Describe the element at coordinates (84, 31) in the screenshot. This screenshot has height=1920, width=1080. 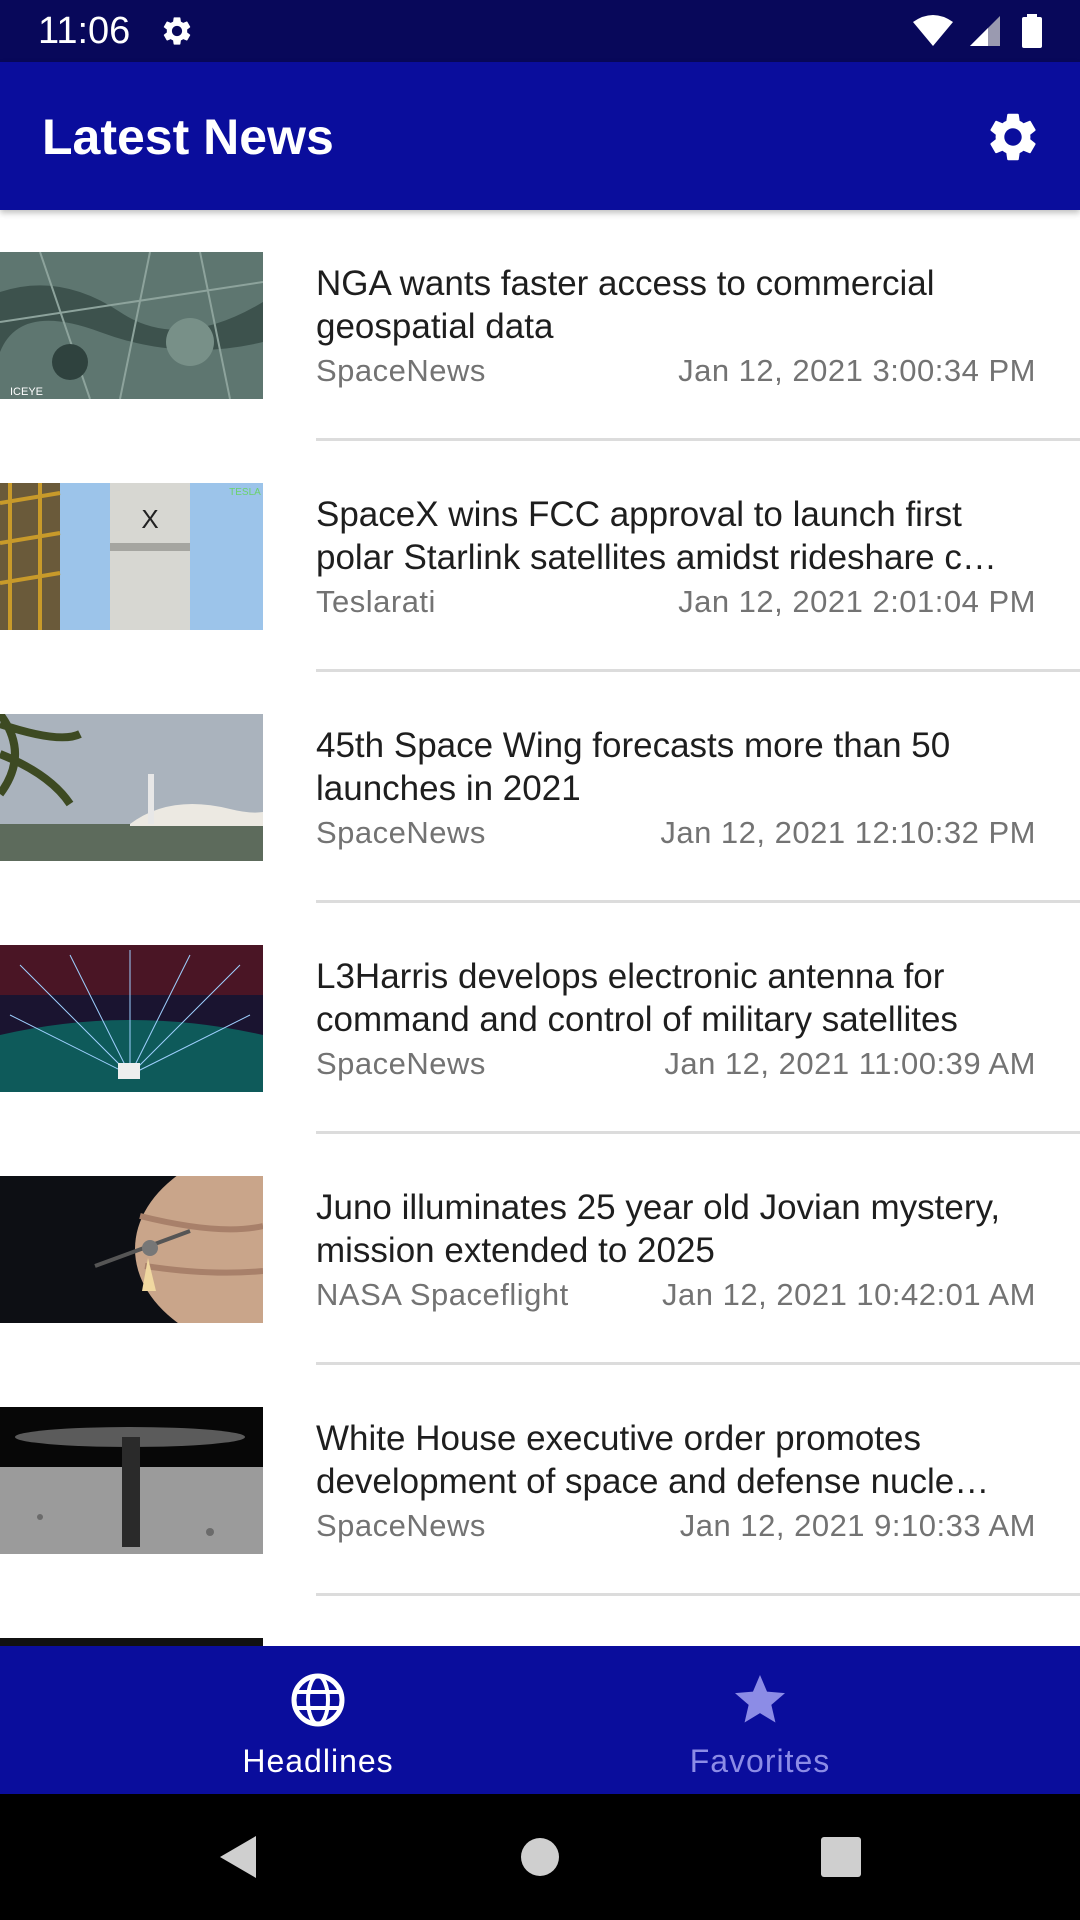
I see `status-time: 11:06` at that location.